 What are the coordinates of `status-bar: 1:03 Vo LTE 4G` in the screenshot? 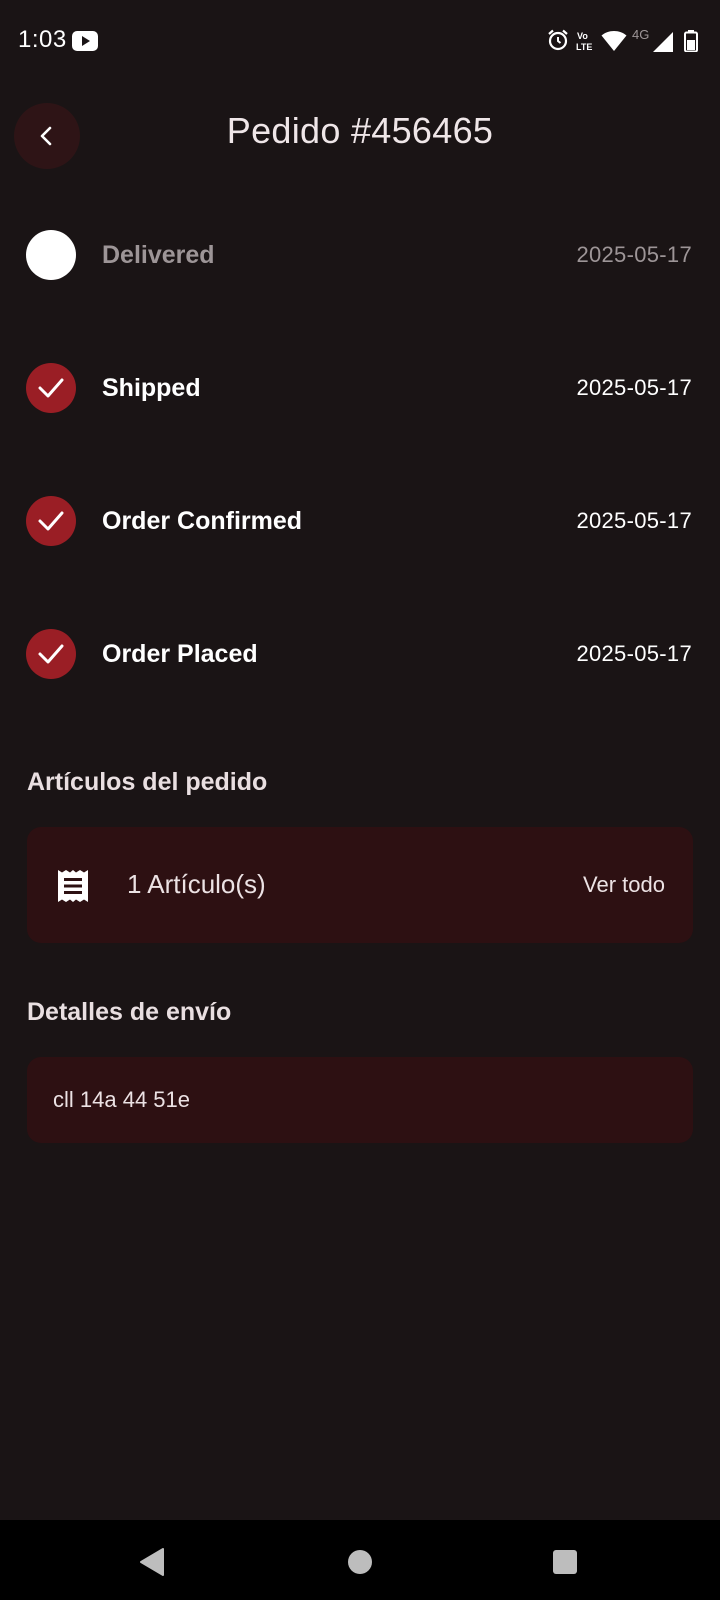 It's located at (360, 42).